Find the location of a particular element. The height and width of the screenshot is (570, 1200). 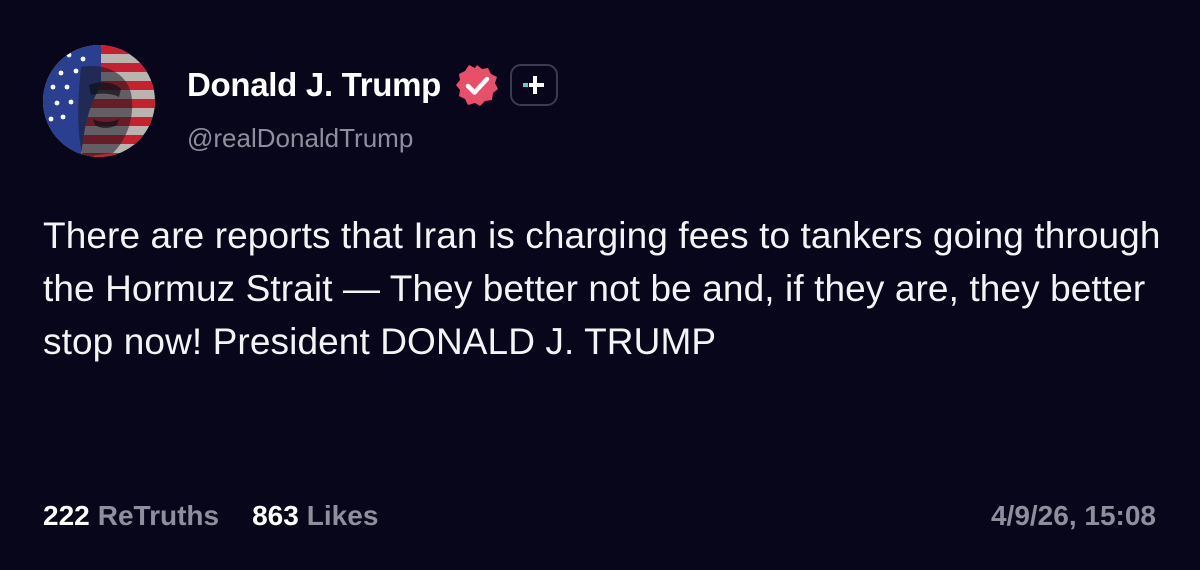

author-name-row: Donald J. Trump is located at coordinates (373, 85).